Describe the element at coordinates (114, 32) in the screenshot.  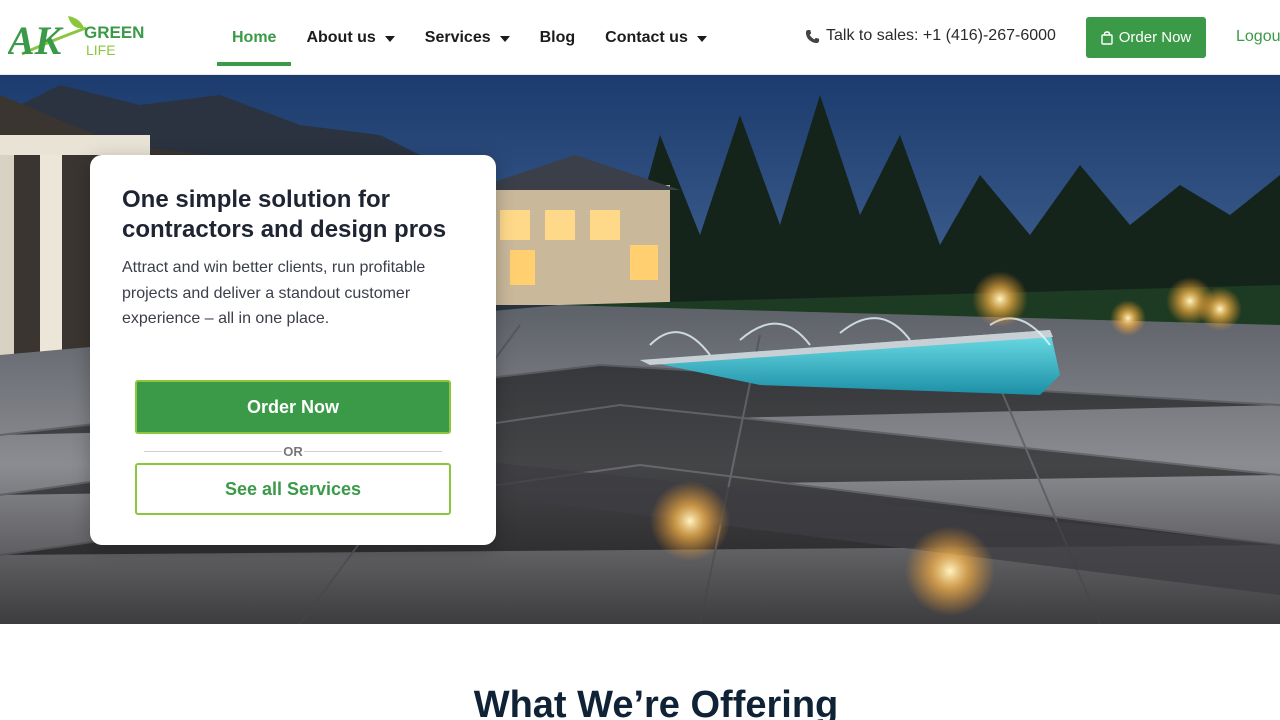
I see `logo-word-green: GREEN` at that location.